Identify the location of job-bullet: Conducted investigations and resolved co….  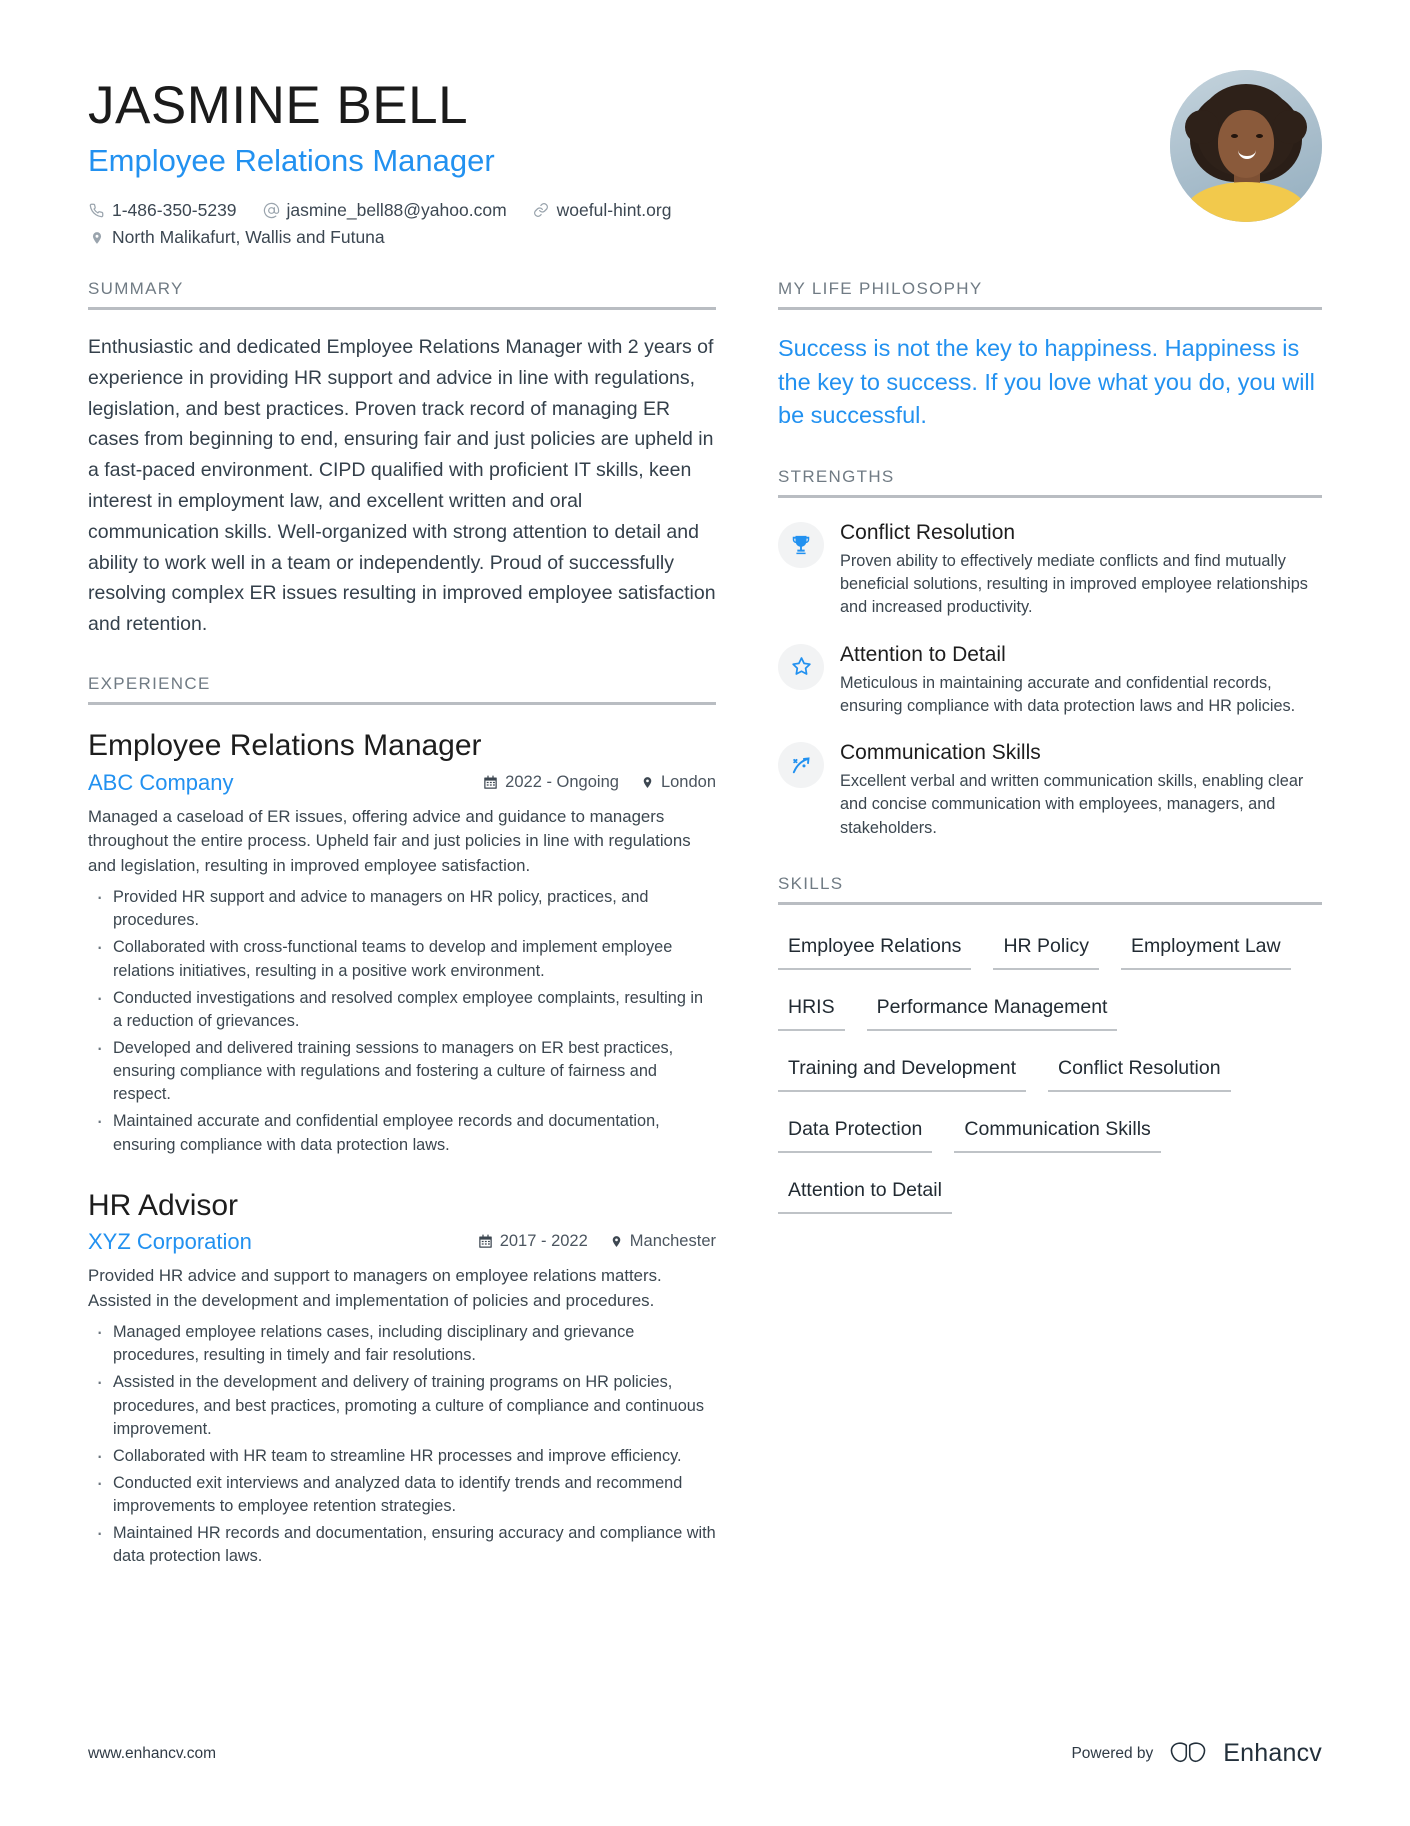
(402, 1007).